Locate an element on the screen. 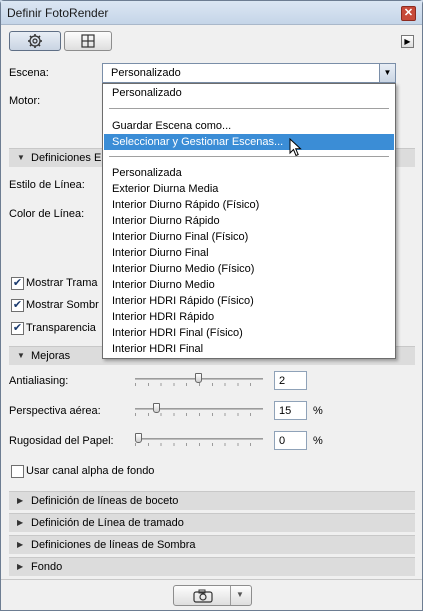 The width and height of the screenshot is (423, 611). gear-icon is located at coordinates (35, 41).